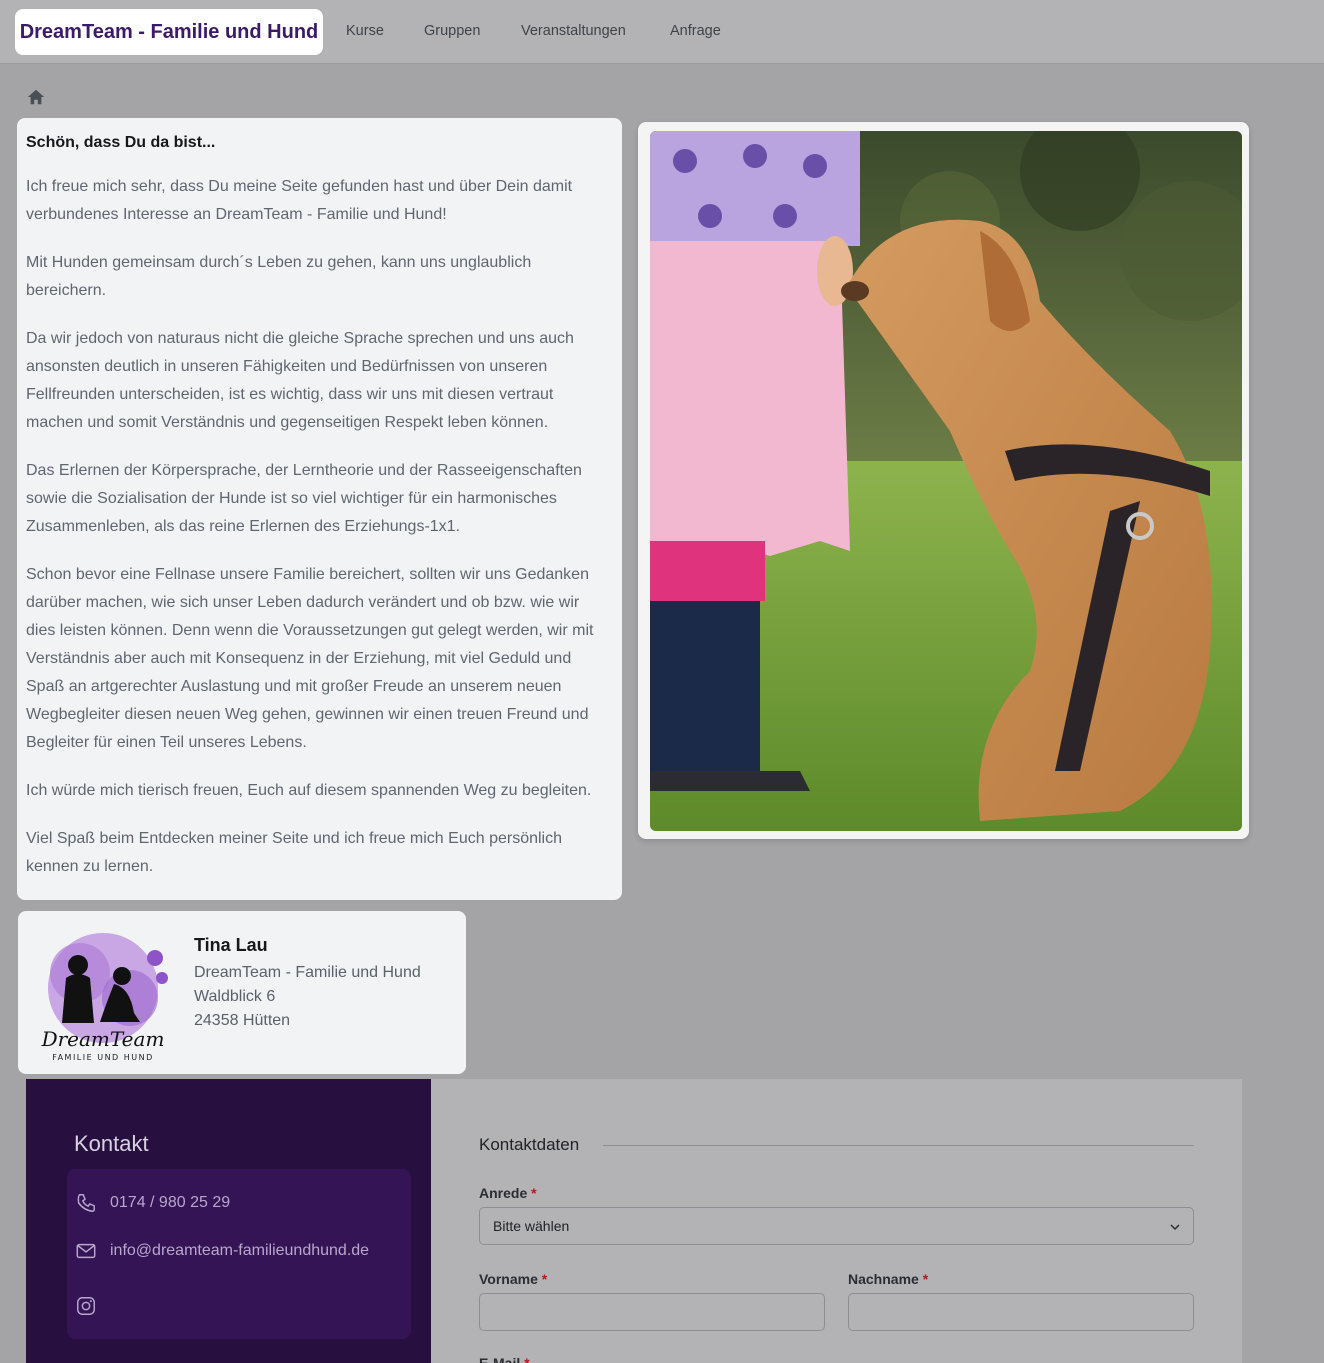  I want to click on chevron-down-icon, so click(1175, 1227).